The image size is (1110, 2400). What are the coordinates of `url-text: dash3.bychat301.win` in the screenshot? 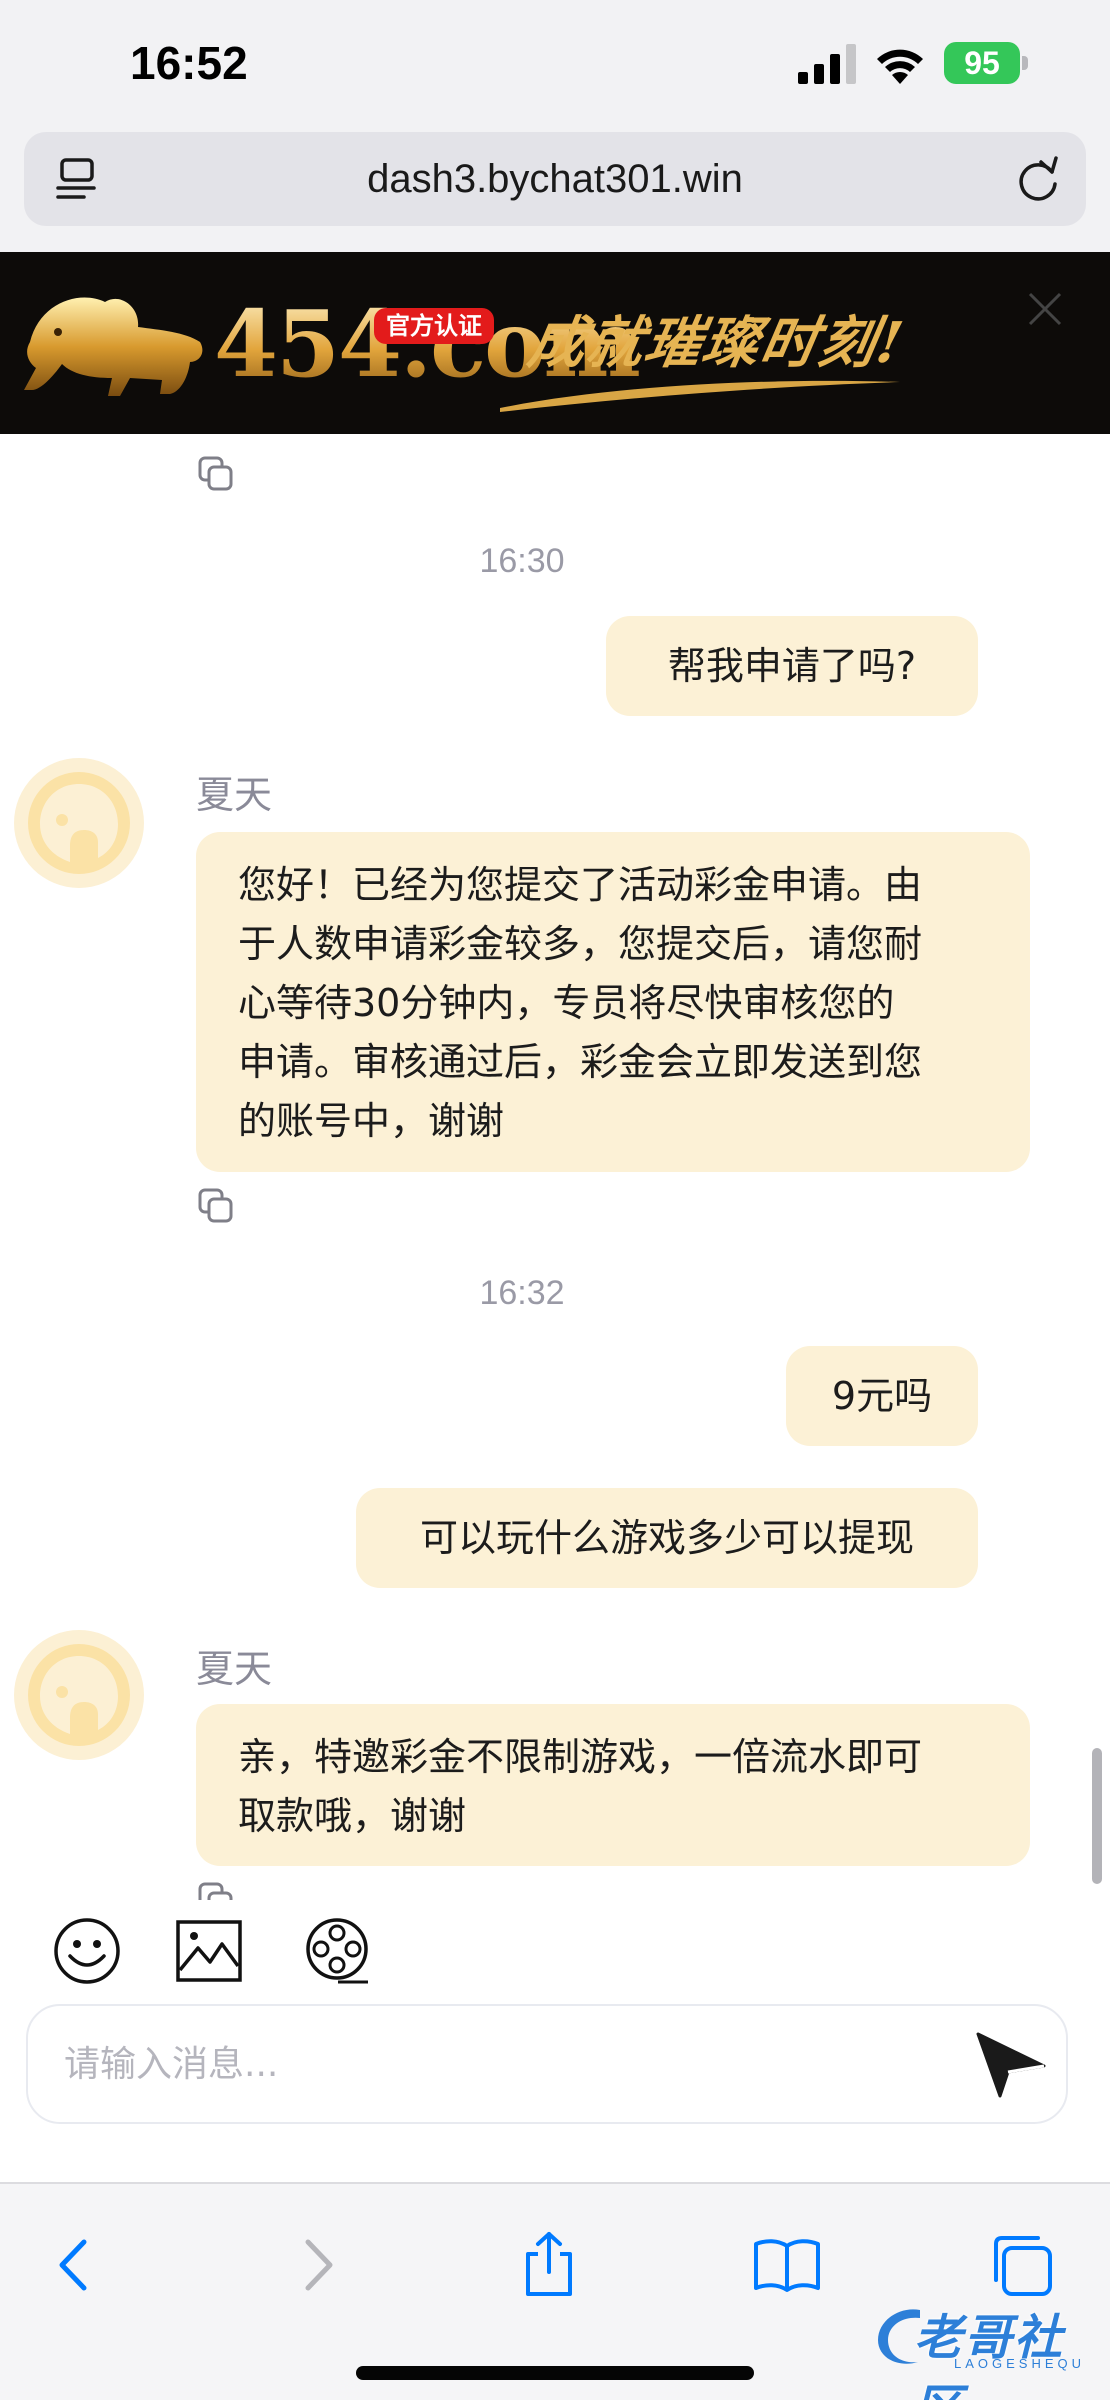 It's located at (555, 179).